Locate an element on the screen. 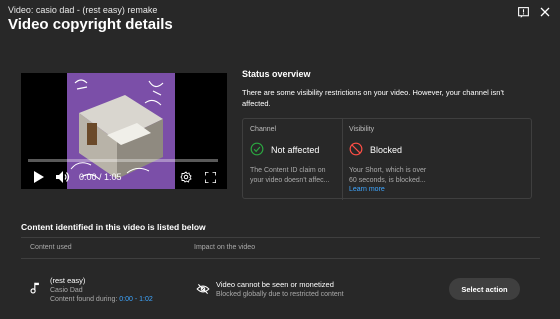 Image resolution: width=560 pixels, height=319 pixels. time-display: 0:00 / 1:05 is located at coordinates (100, 177).